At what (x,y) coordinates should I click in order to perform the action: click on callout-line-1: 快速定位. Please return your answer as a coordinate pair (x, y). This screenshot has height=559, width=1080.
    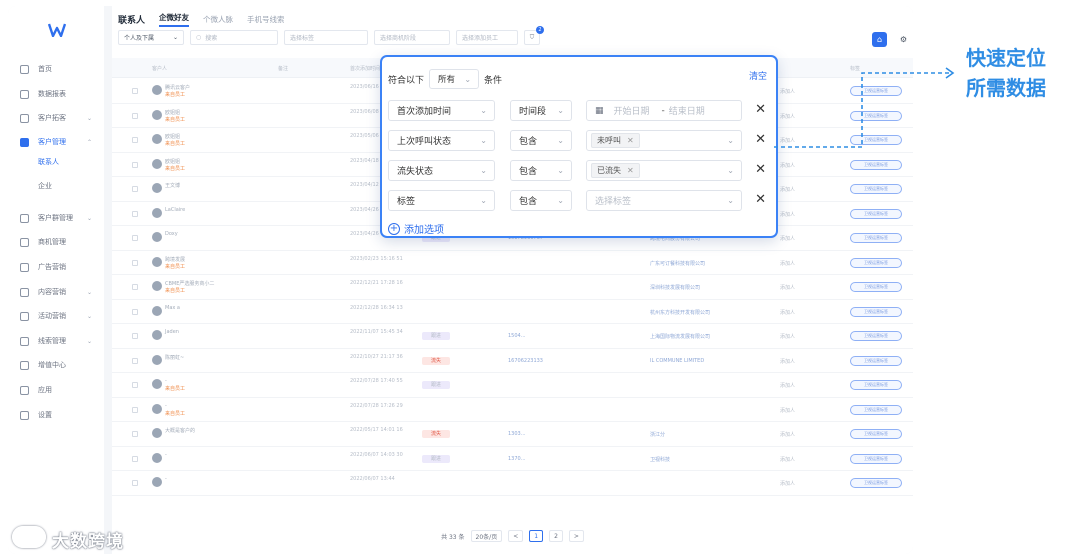
    Looking at the image, I should click on (1006, 58).